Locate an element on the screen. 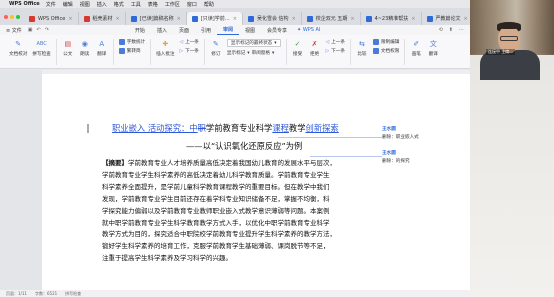 The image size is (554, 297). translate-button: A 翻译 is located at coordinates (102, 48).